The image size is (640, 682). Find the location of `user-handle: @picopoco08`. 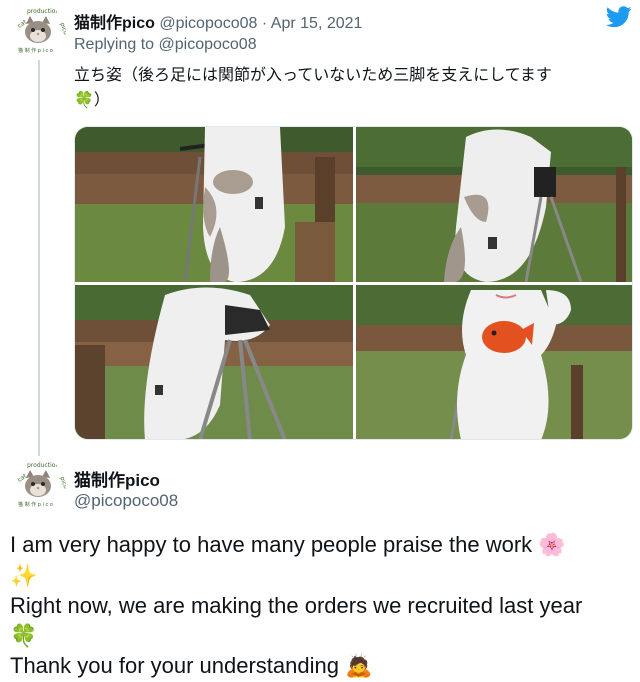

user-handle: @picopoco08 is located at coordinates (208, 23).